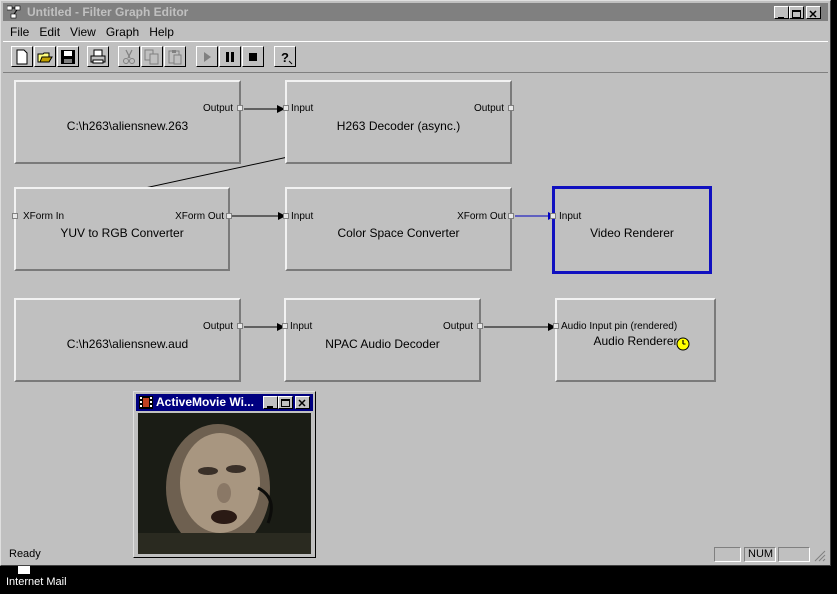  What do you see at coordinates (382, 344) in the screenshot?
I see `filter-name: NPAC Audio Decoder` at bounding box center [382, 344].